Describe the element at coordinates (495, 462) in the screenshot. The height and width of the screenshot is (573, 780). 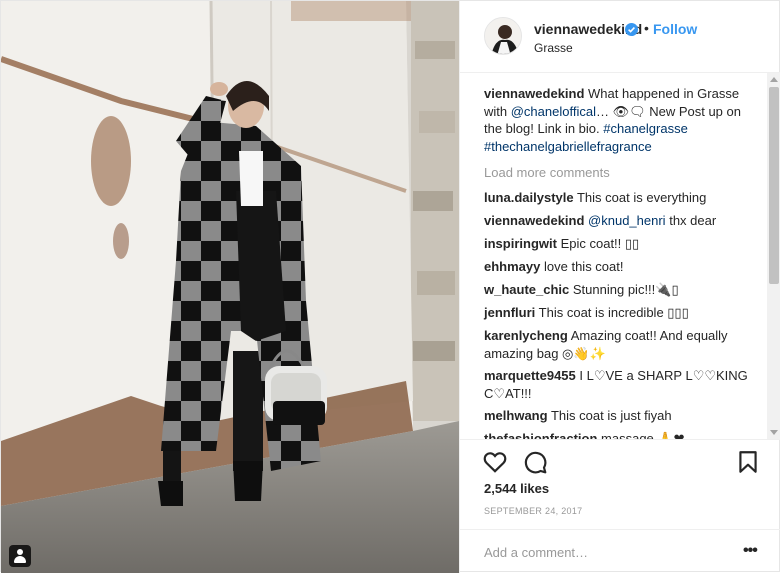
I see `heart-icon` at that location.